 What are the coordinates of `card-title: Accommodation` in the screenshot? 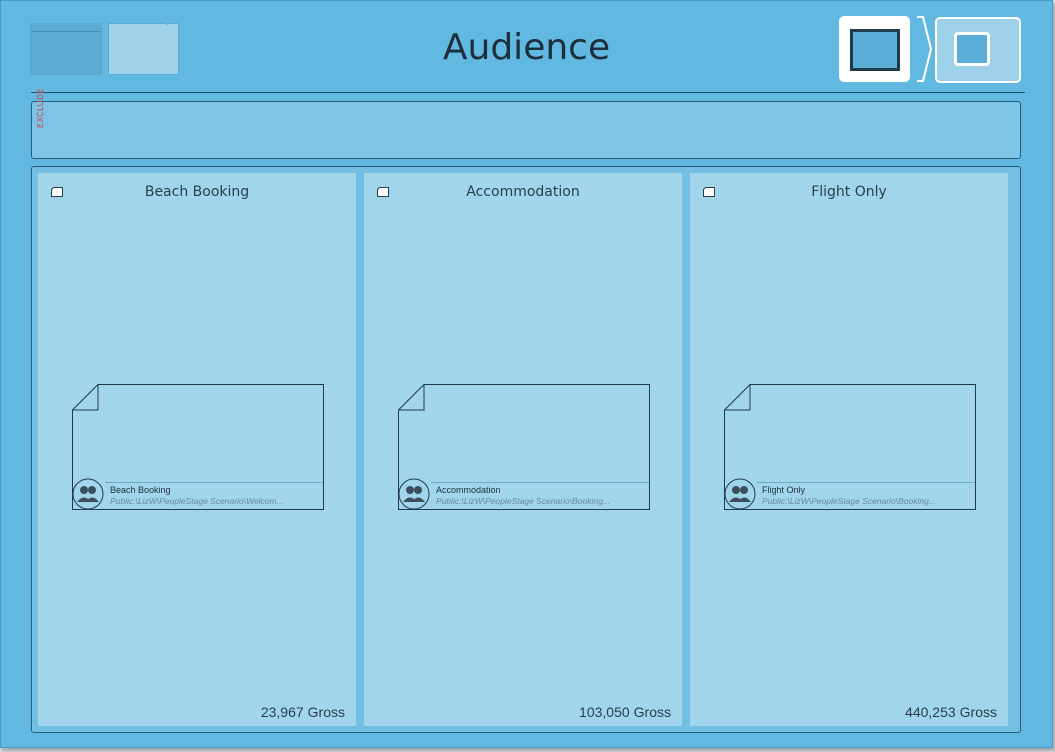 It's located at (468, 490).